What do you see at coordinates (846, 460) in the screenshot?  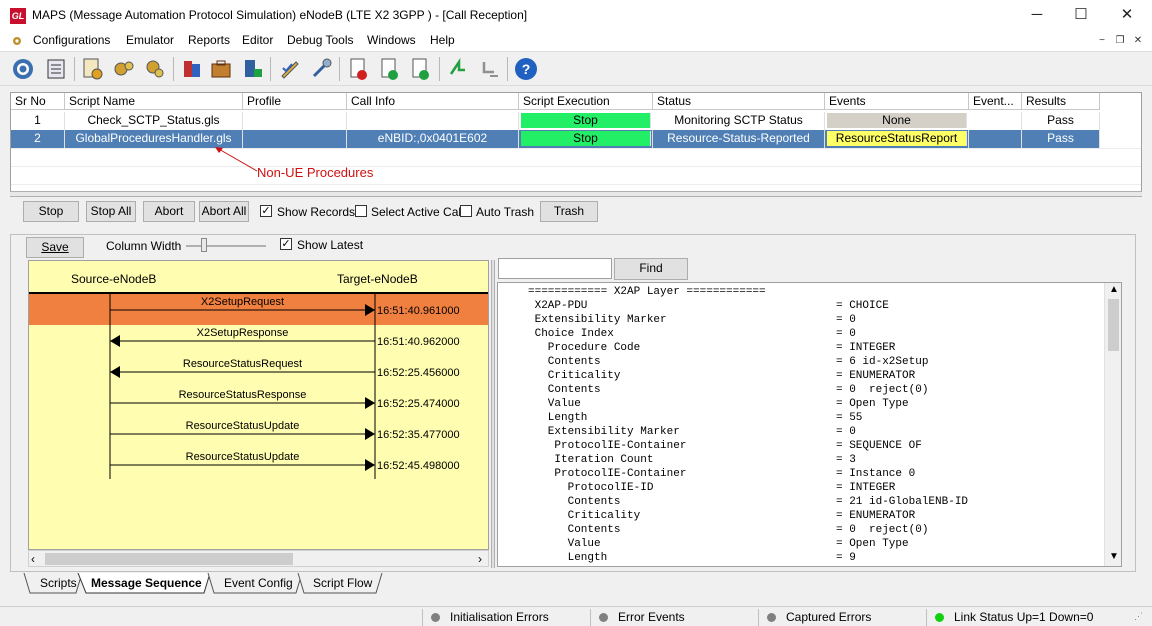 I see `decode-field-value: = 3` at bounding box center [846, 460].